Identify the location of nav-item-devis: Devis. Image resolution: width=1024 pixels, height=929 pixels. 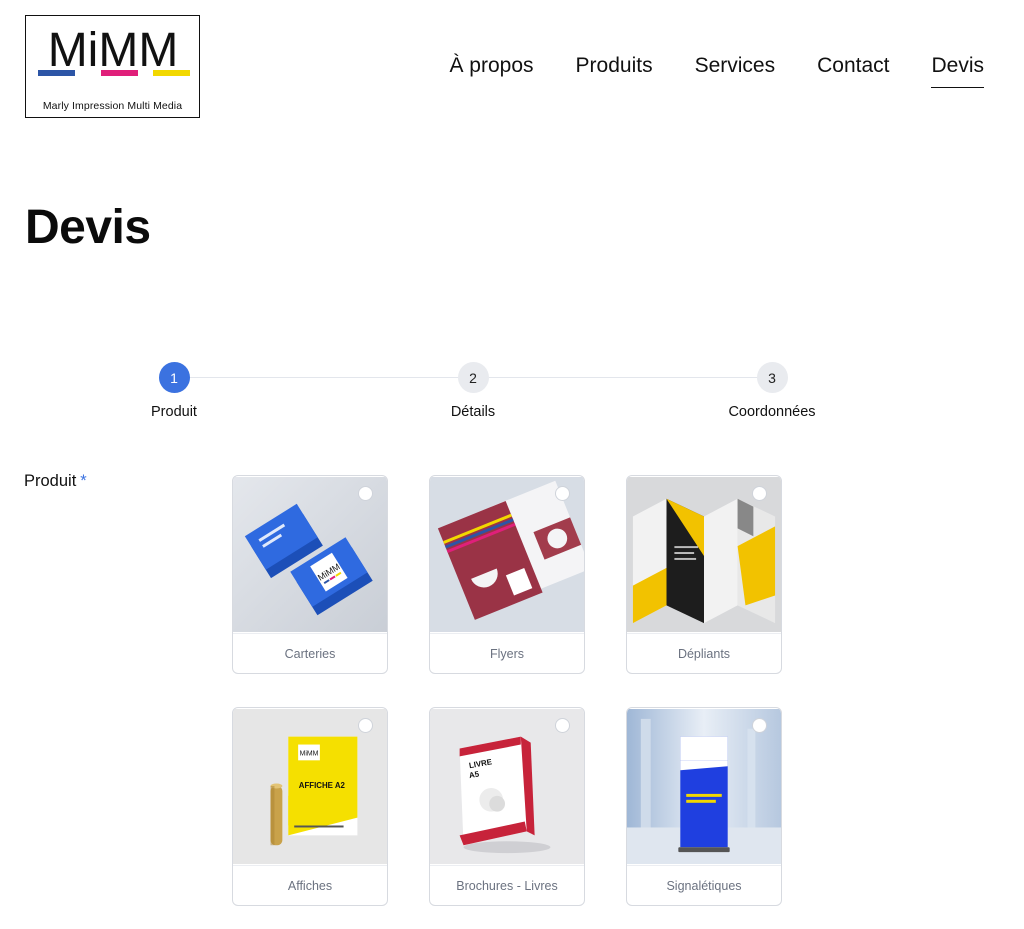
(957, 71).